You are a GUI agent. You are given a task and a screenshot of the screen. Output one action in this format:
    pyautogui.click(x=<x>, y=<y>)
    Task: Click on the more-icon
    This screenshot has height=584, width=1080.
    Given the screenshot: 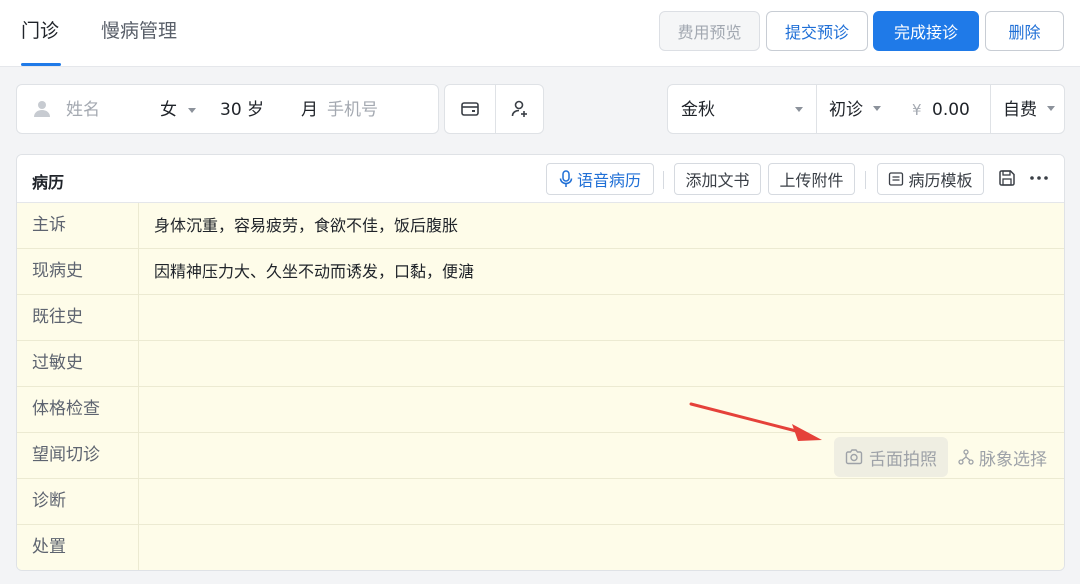 What is the action you would take?
    pyautogui.click(x=1039, y=180)
    